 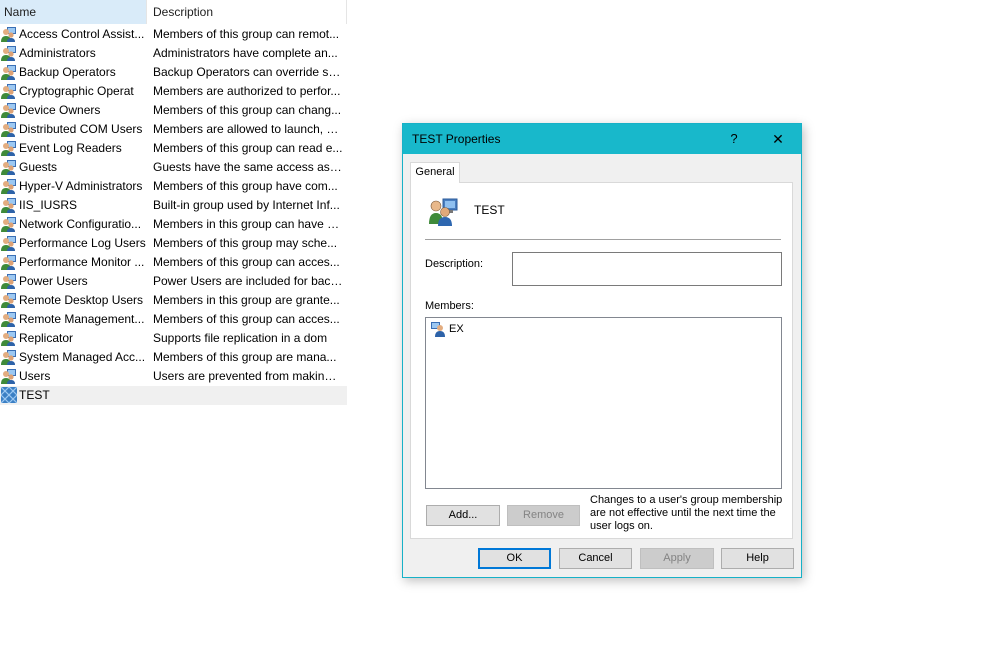 What do you see at coordinates (70, 148) in the screenshot?
I see `group-name: Event Log Readers` at bounding box center [70, 148].